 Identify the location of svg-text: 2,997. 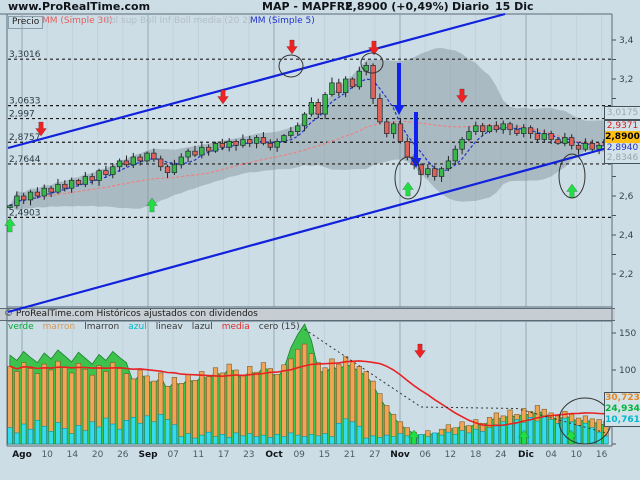
(22, 115).